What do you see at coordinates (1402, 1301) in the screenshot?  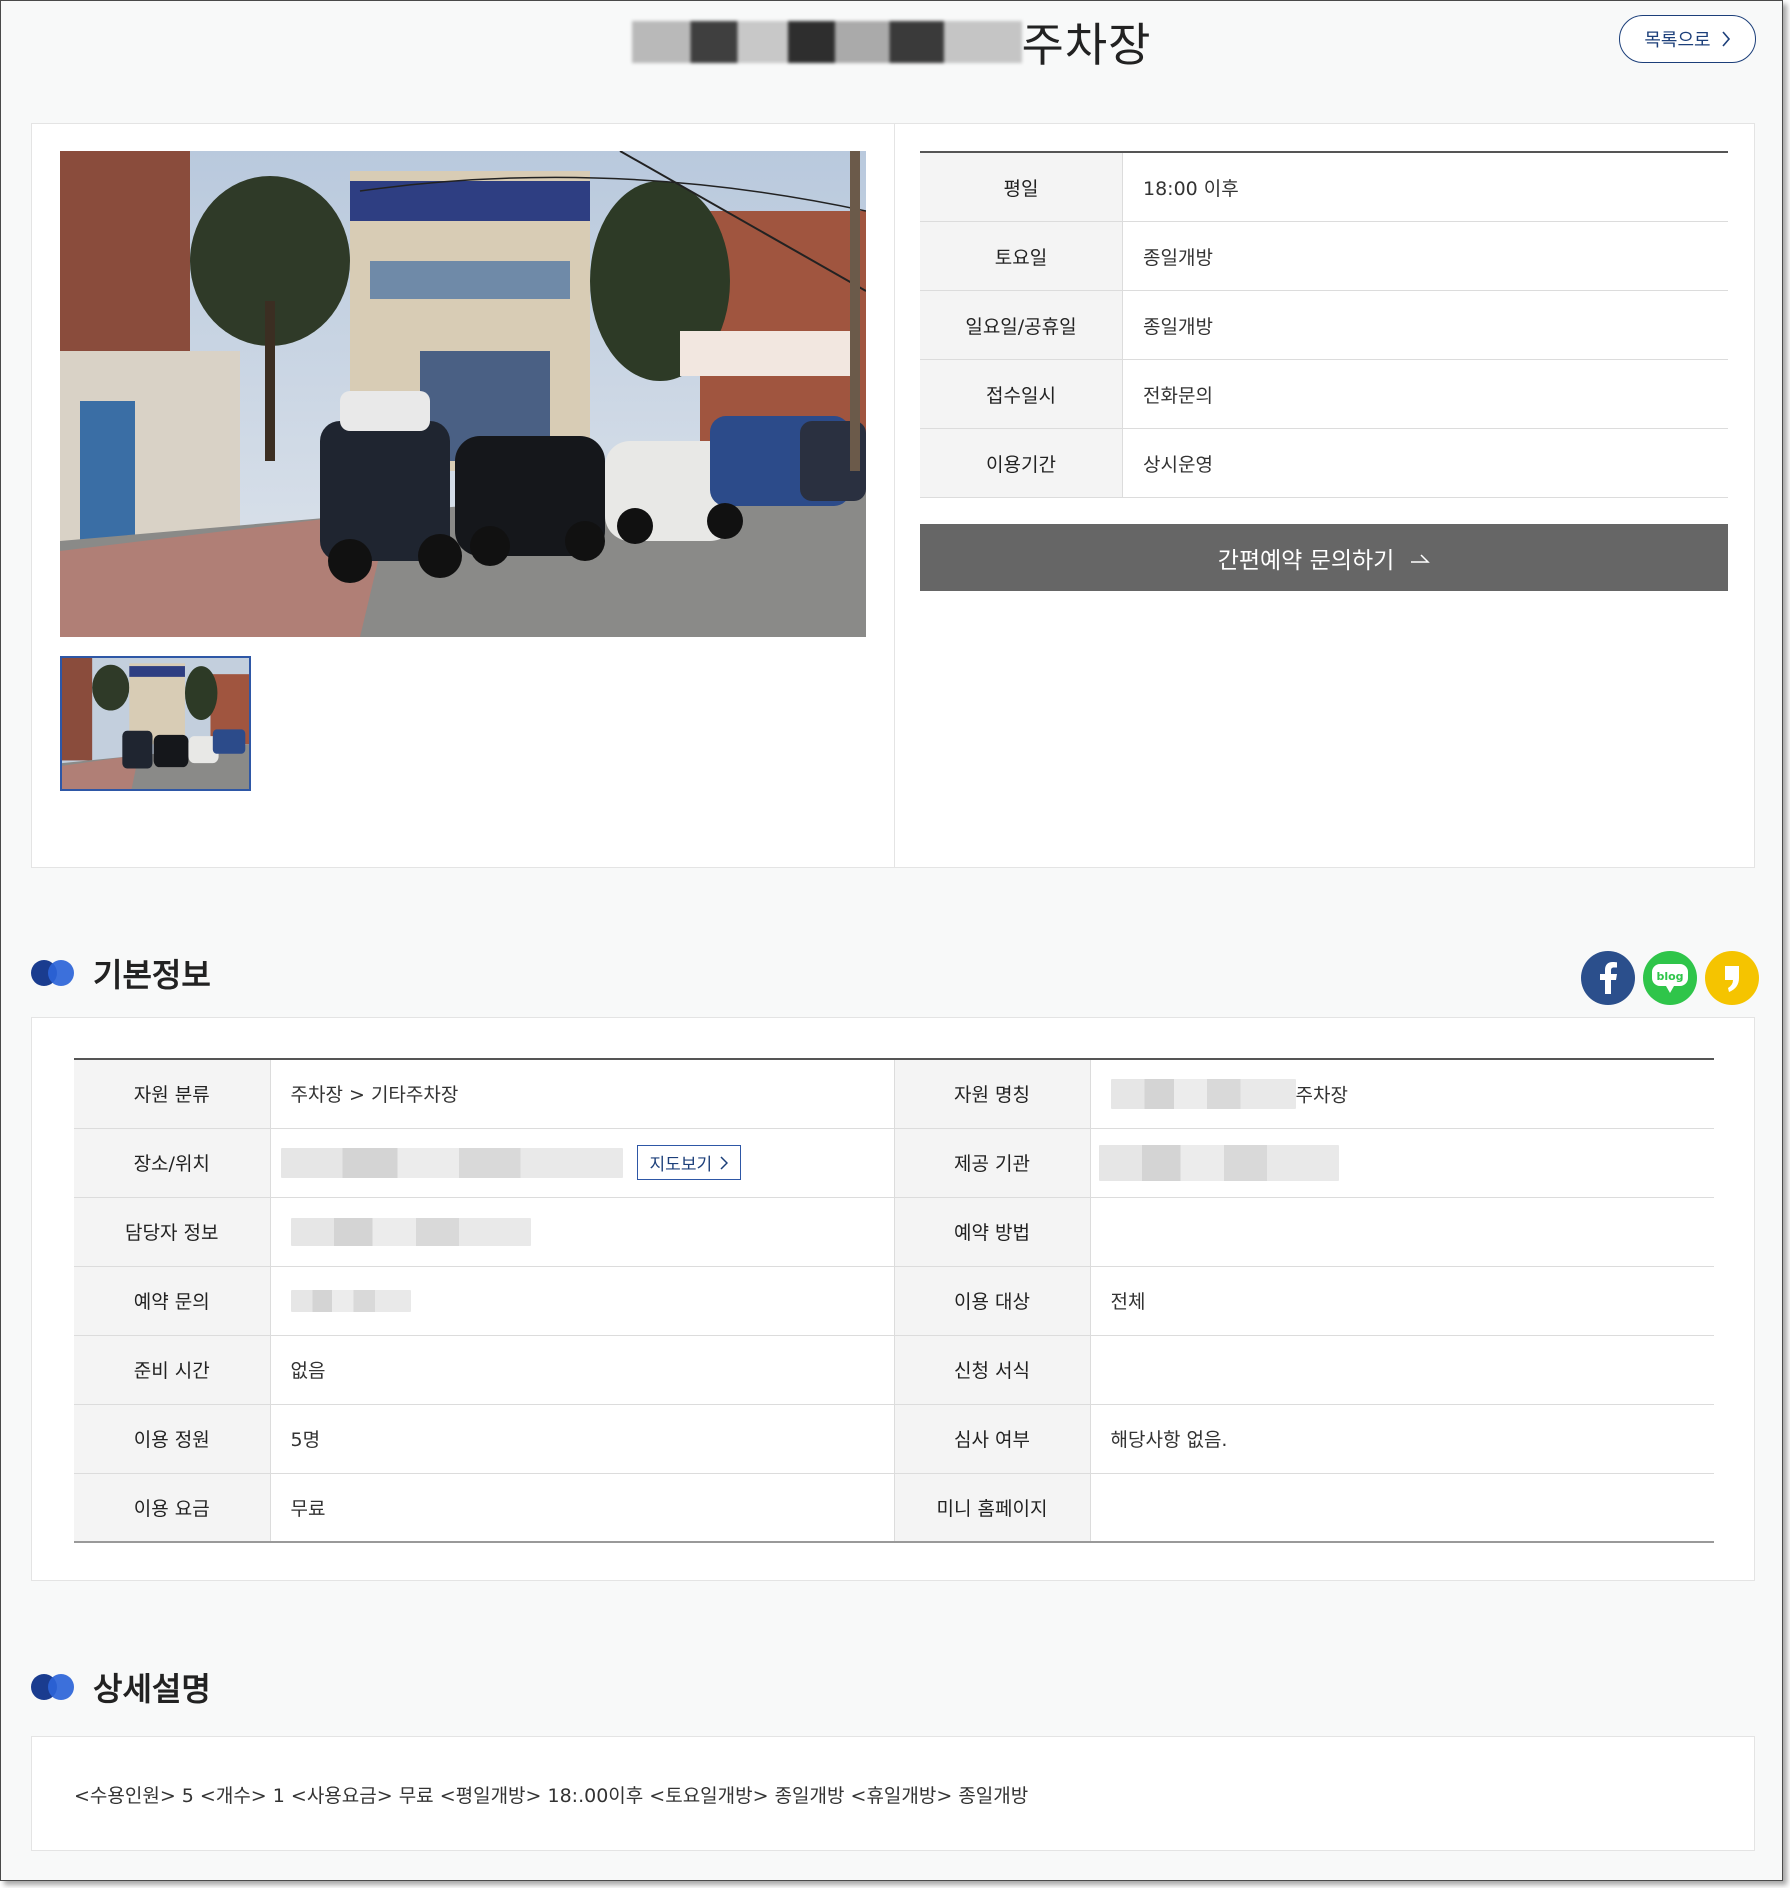 I see `info-value: 전체` at bounding box center [1402, 1301].